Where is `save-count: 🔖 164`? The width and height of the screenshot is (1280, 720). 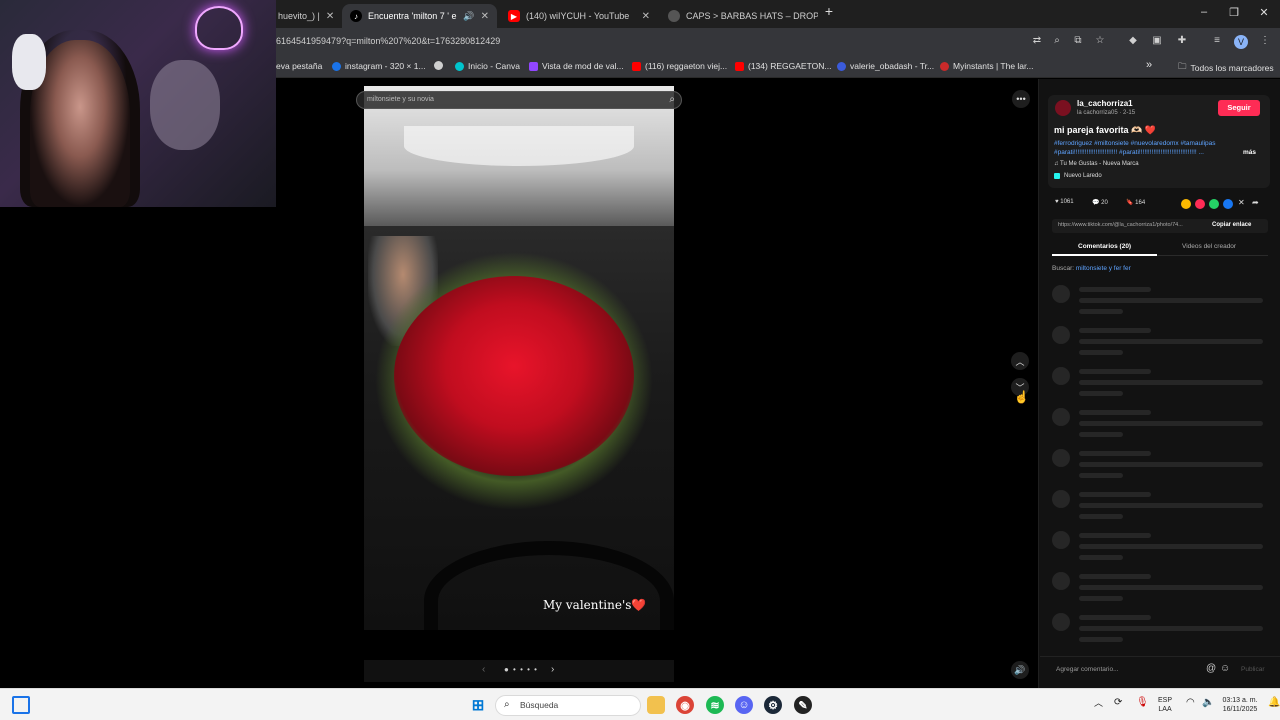 save-count: 🔖 164 is located at coordinates (1135, 202).